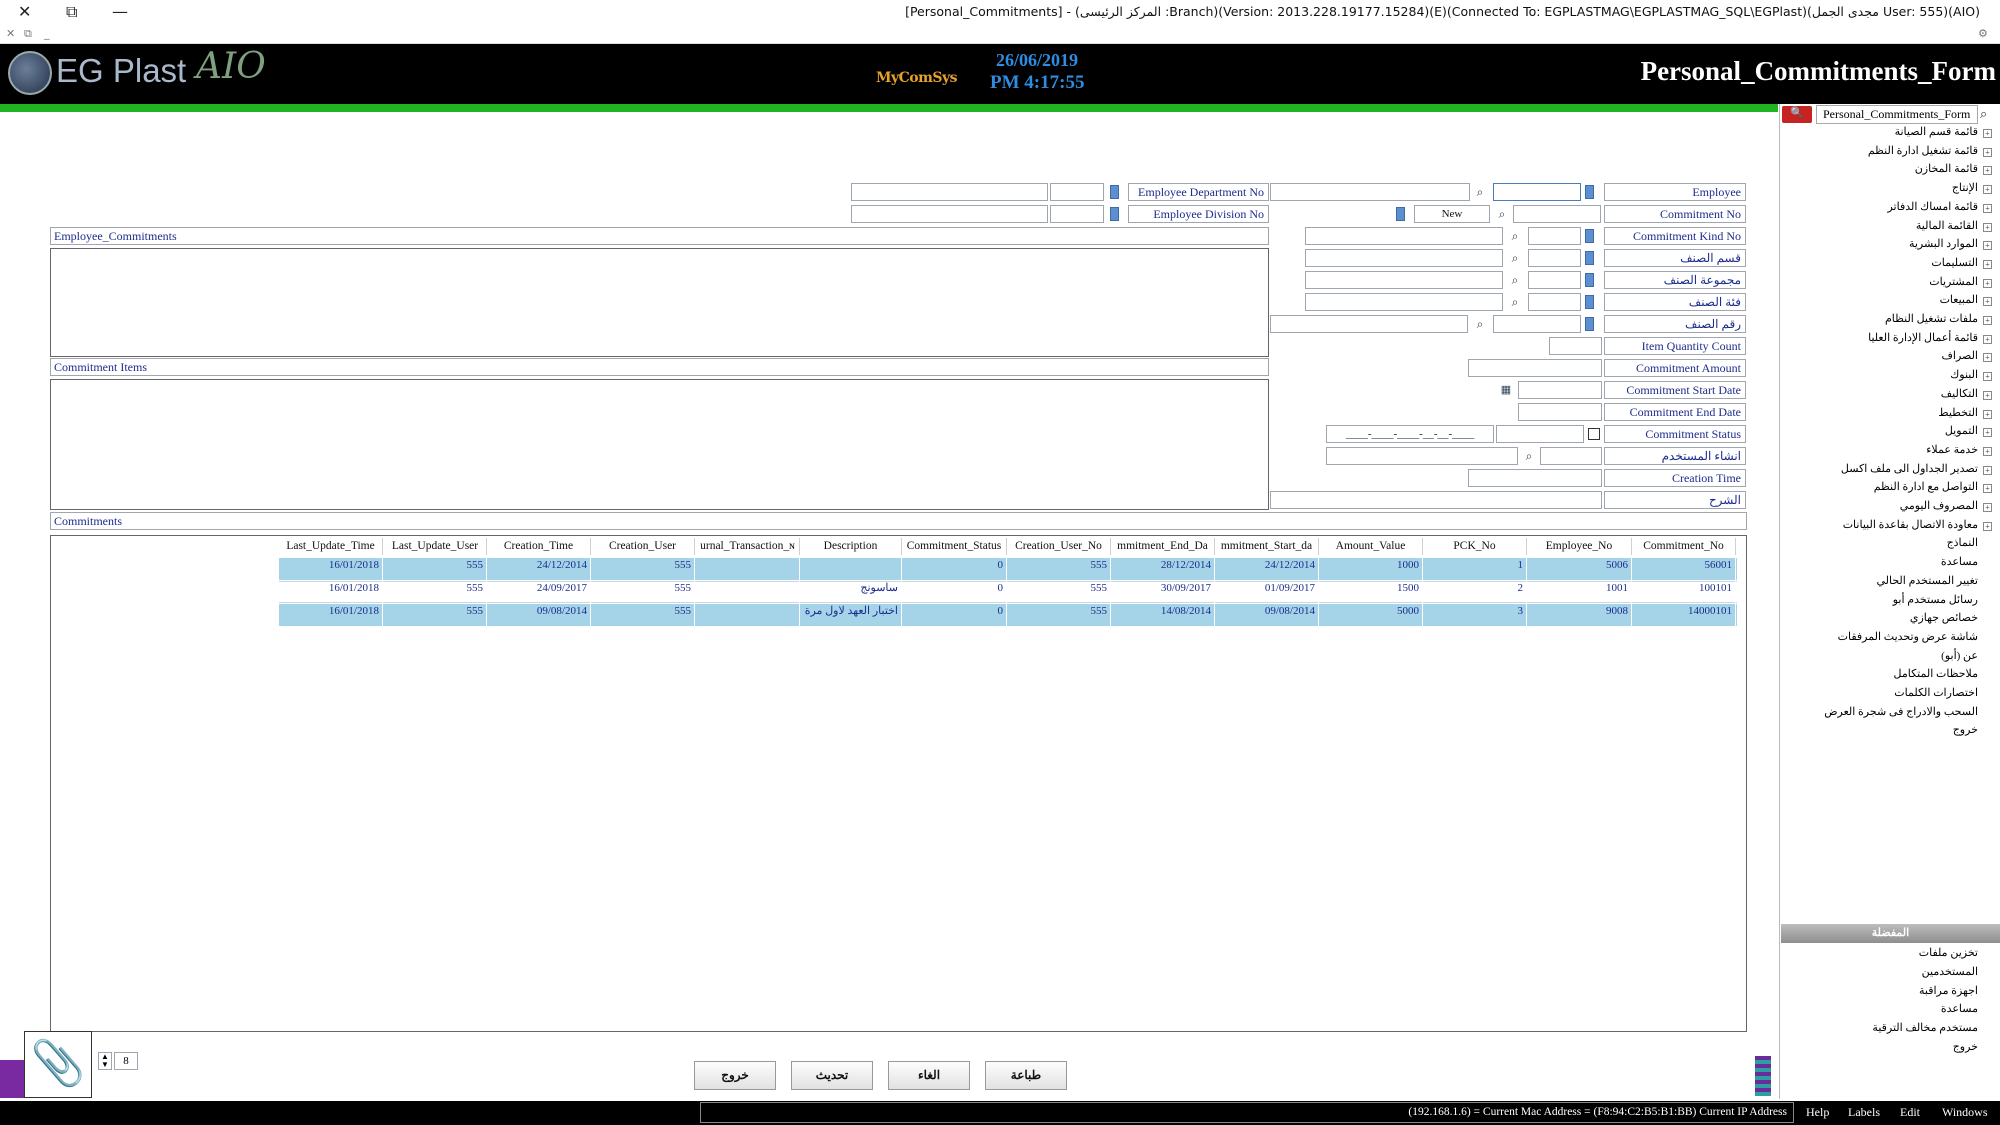  Describe the element at coordinates (1927, 580) in the screenshot. I see `tree-item: تغيير المستخدم الحالي` at that location.